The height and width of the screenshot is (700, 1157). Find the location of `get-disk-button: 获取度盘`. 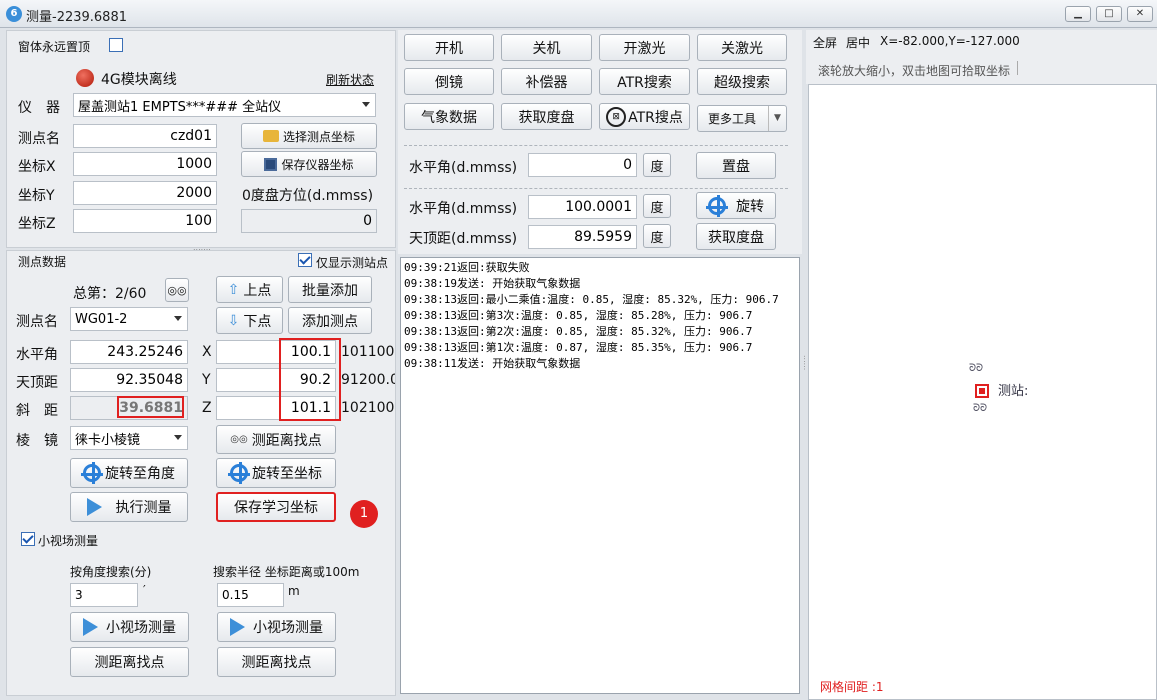

get-disk-button: 获取度盘 is located at coordinates (736, 236).